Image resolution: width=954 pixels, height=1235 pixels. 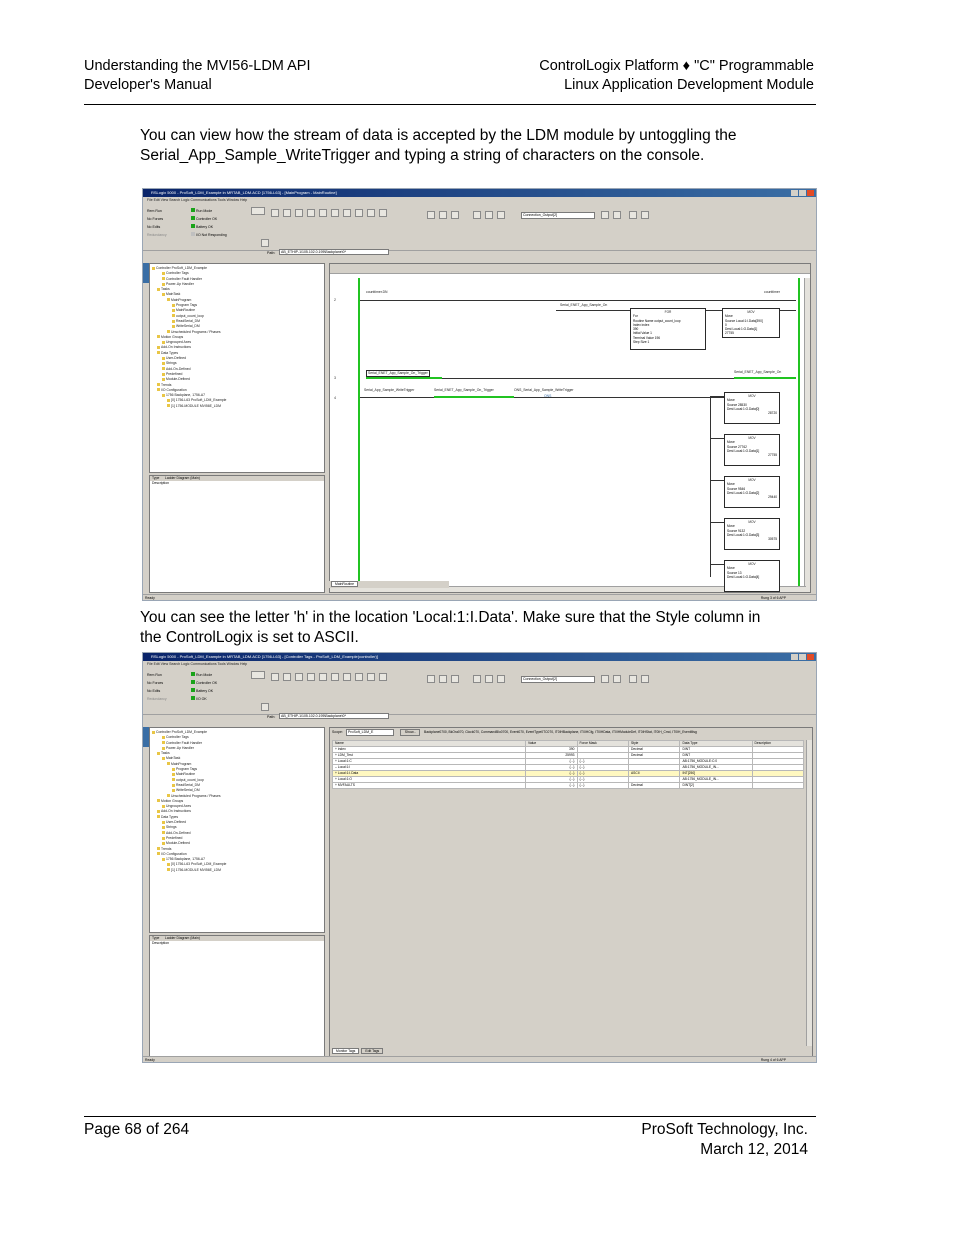 I want to click on contact-tag: ONS_Serial_App_Sample_WriteTrigger, so click(x=544, y=390).